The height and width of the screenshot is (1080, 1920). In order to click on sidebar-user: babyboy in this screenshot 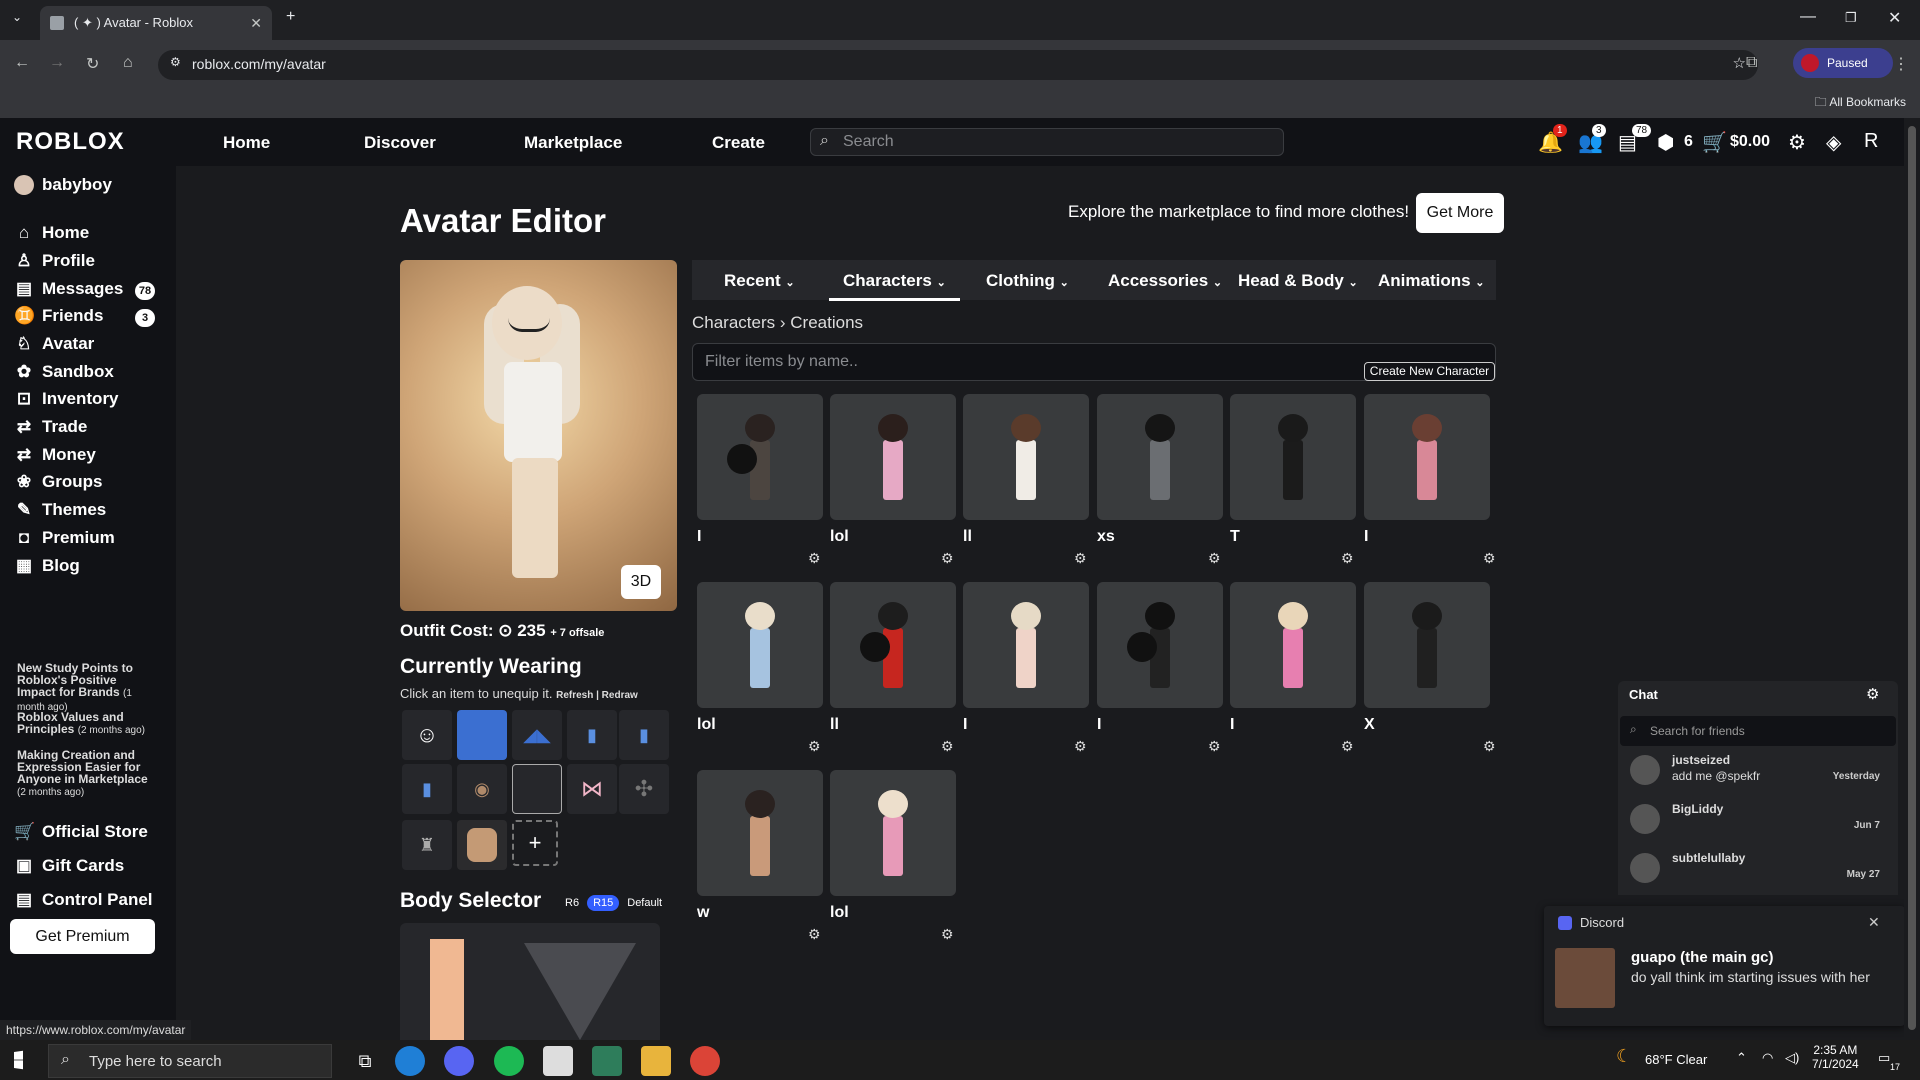, I will do `click(63, 185)`.